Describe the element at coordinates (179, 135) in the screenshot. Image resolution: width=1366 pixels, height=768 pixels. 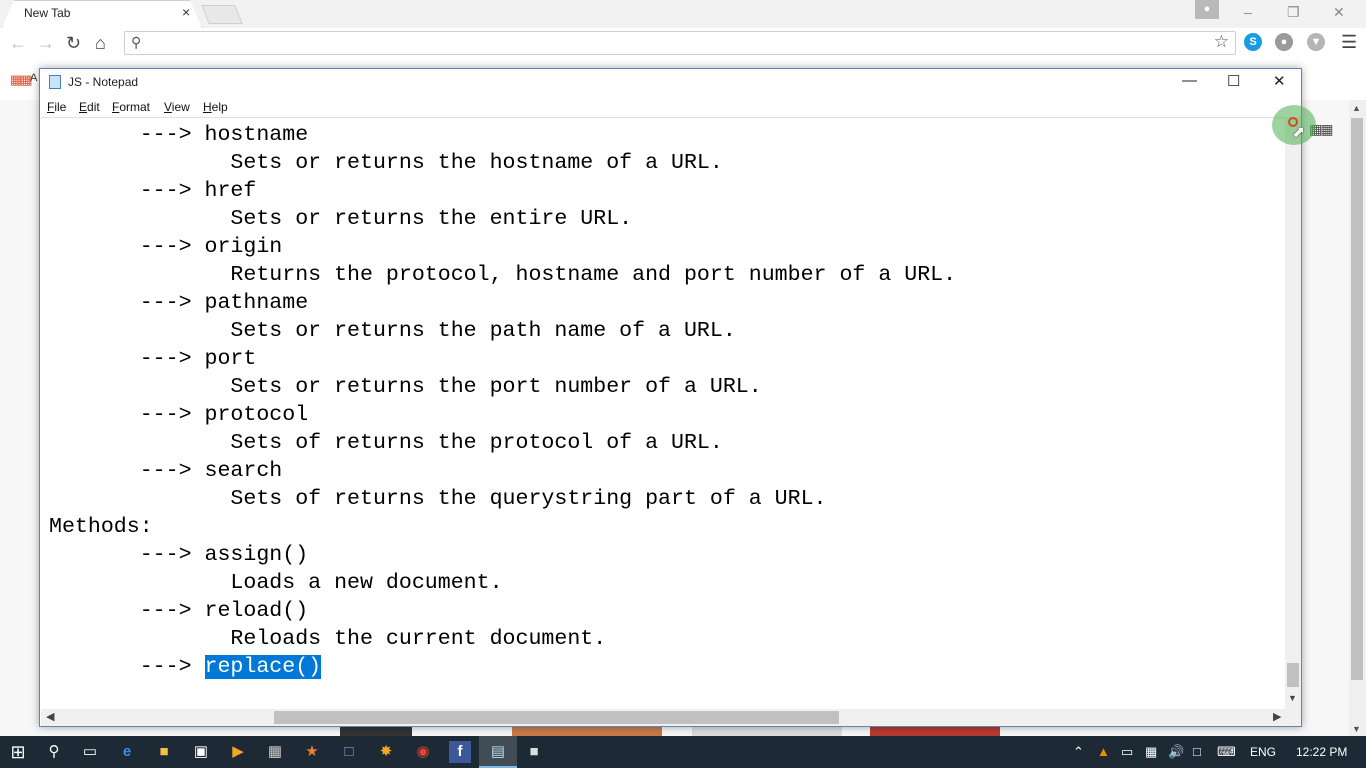
I see `text-line: ---> hostname` at that location.